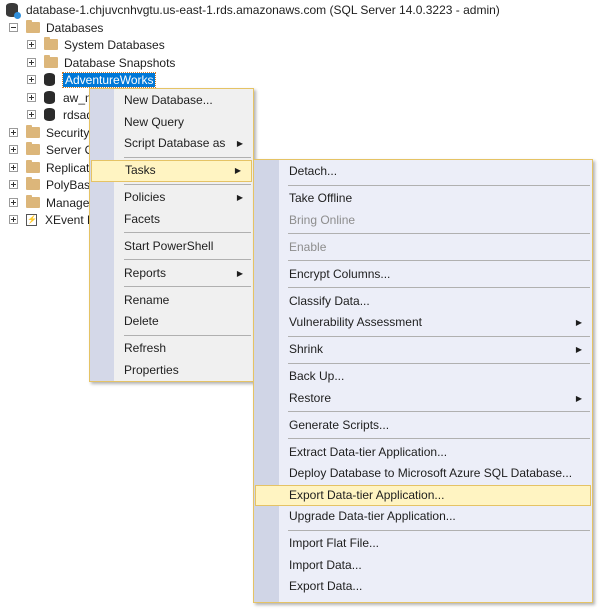 The height and width of the screenshot is (611, 600). I want to click on label: Restore, so click(310, 397).